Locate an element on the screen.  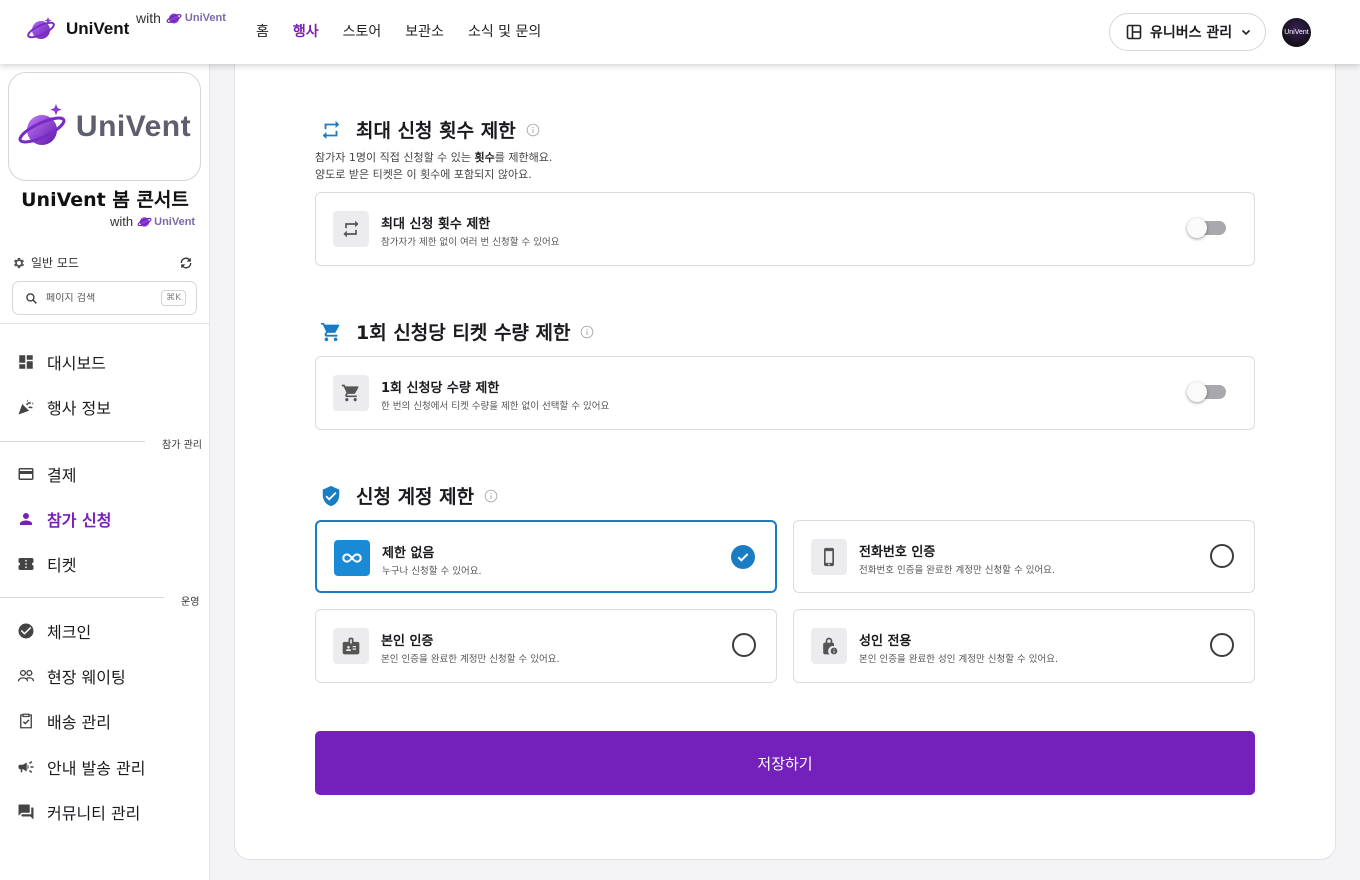
max-applications-option: 최대 신청 횟수 제한 참가자가 제한 없이 여러 번 신청할 수 있어요 is located at coordinates (785, 229).